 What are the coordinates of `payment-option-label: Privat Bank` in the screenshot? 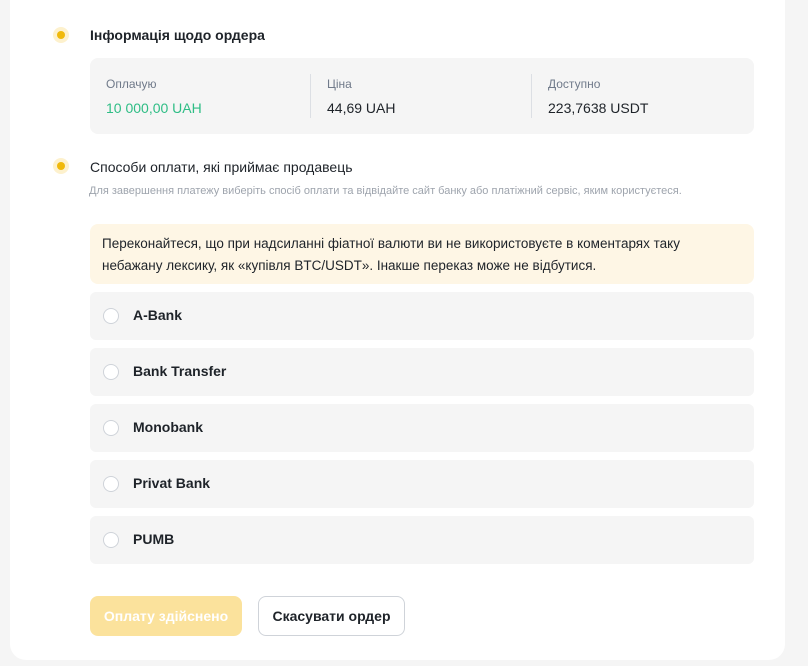 It's located at (172, 483).